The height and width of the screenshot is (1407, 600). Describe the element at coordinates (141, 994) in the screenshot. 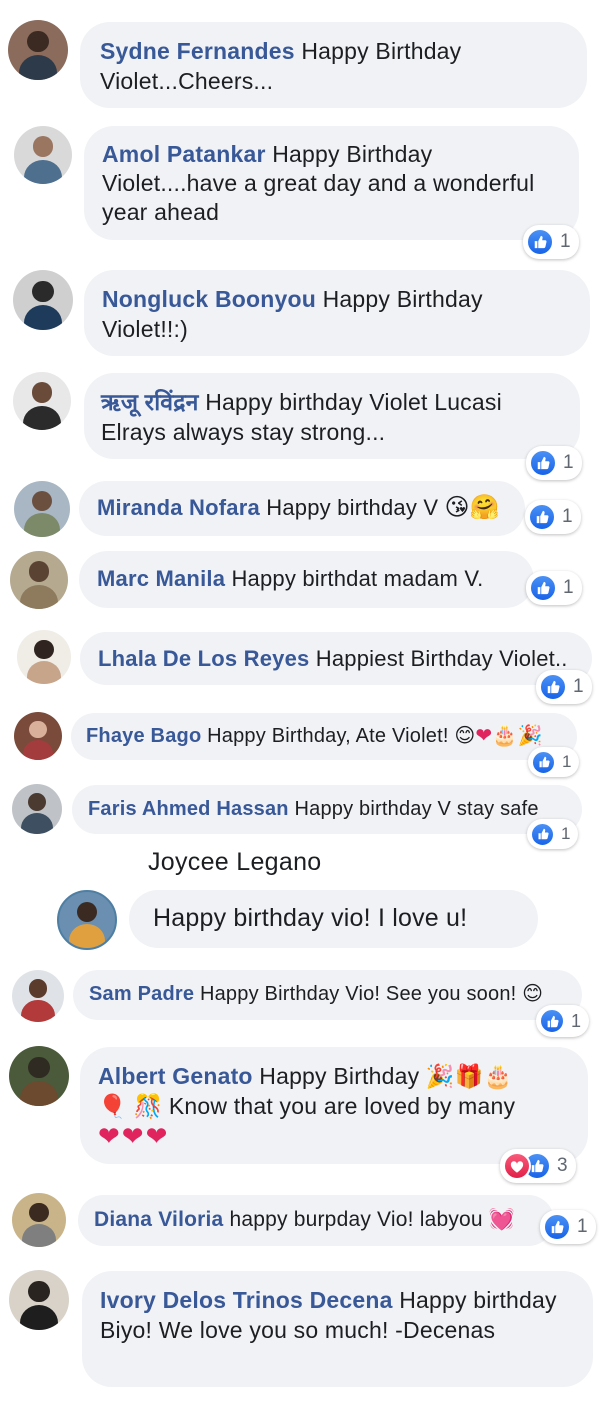

I see `comment-author: Sam Padre` at that location.